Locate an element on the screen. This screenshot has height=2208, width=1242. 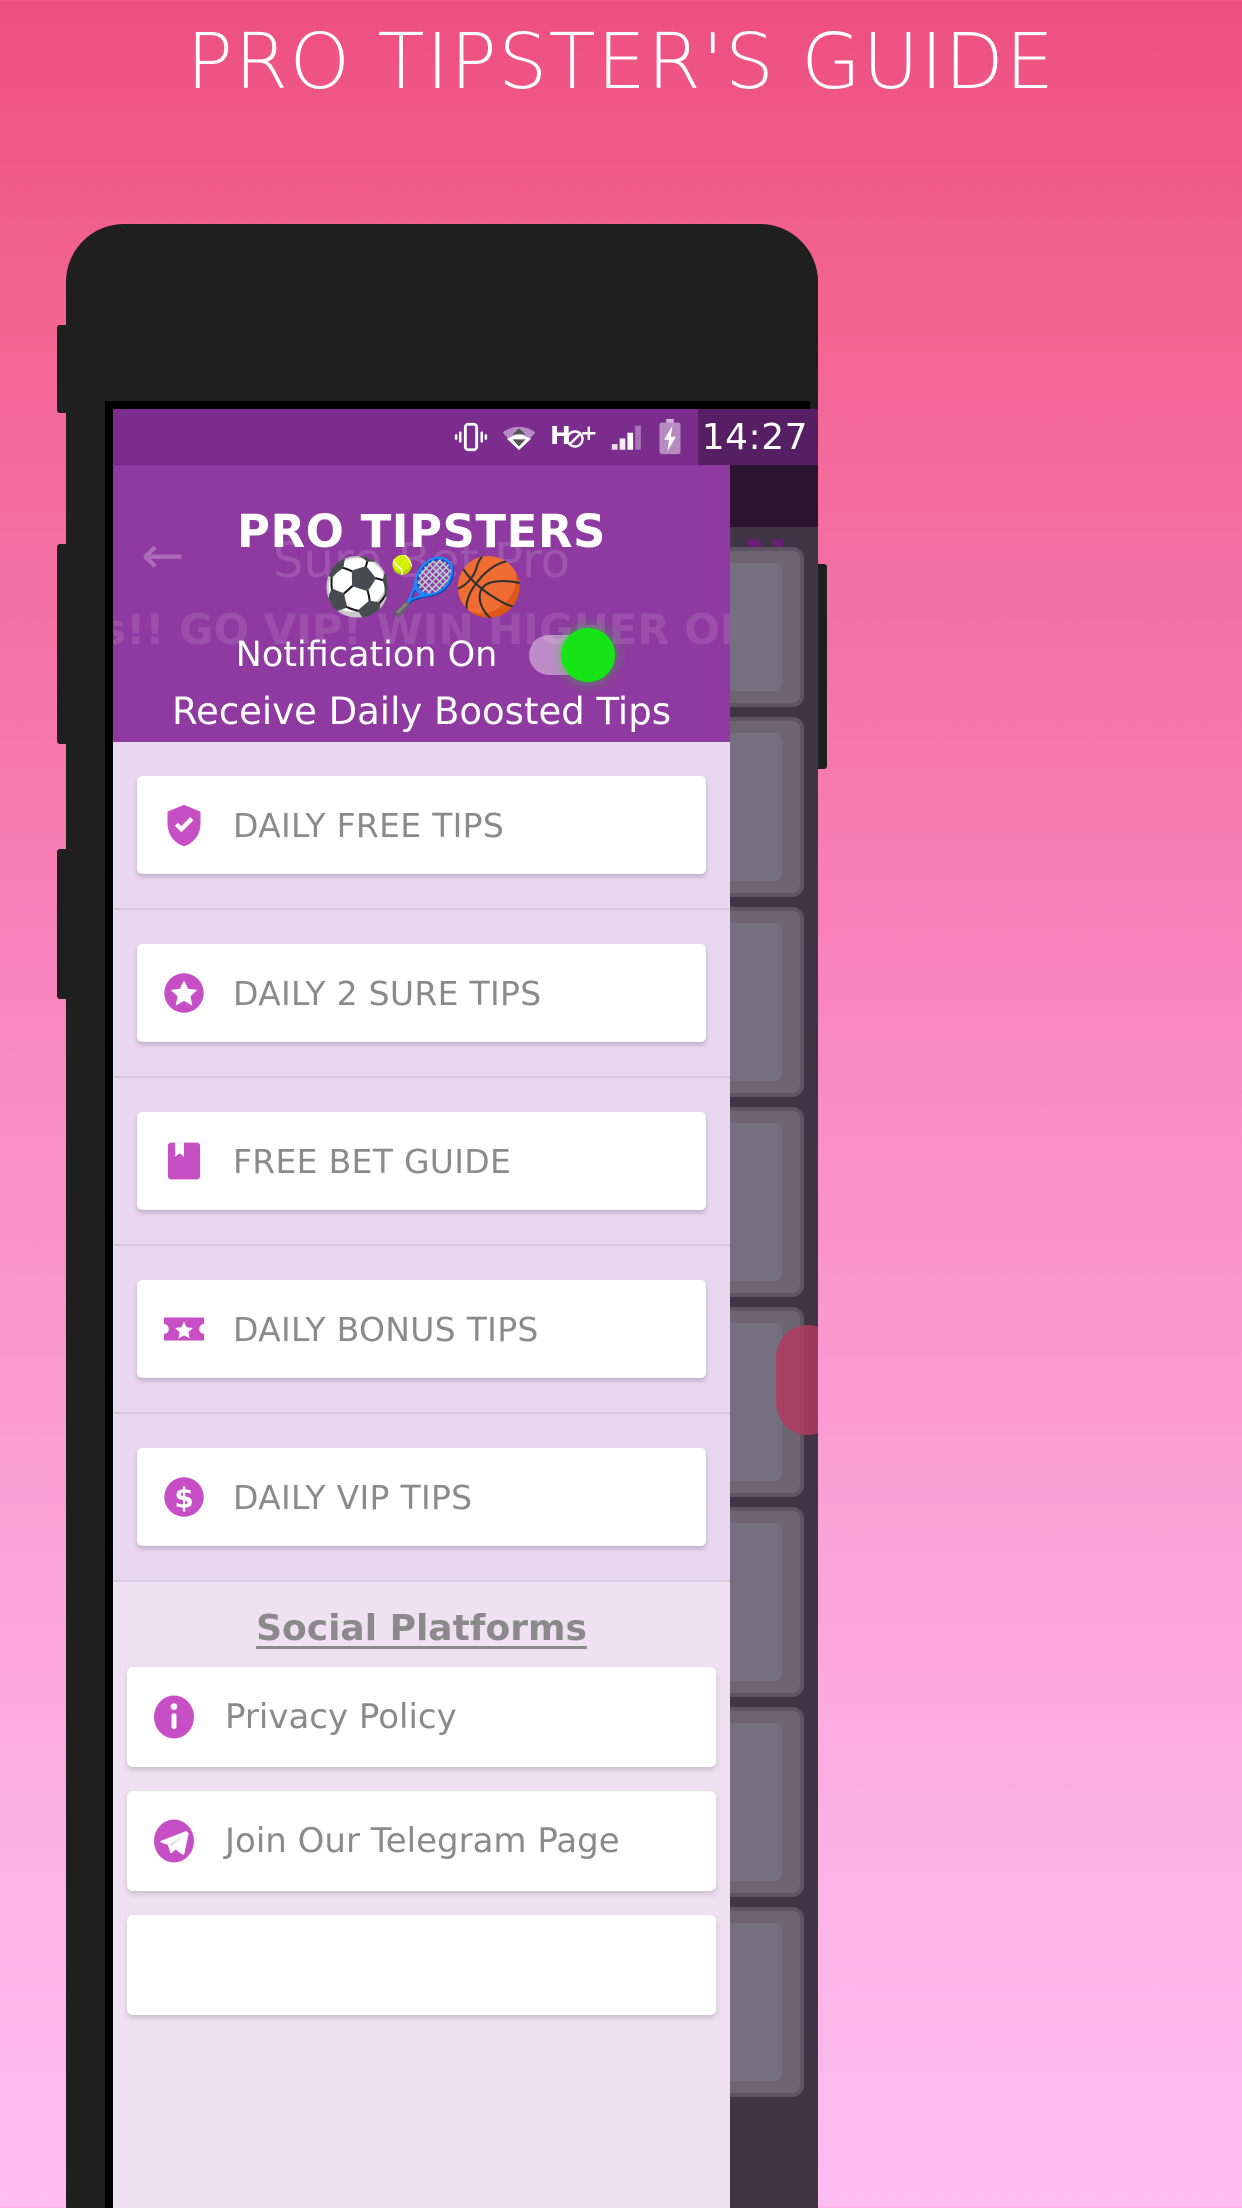
dollar-circle-icon: $ is located at coordinates (184, 1497).